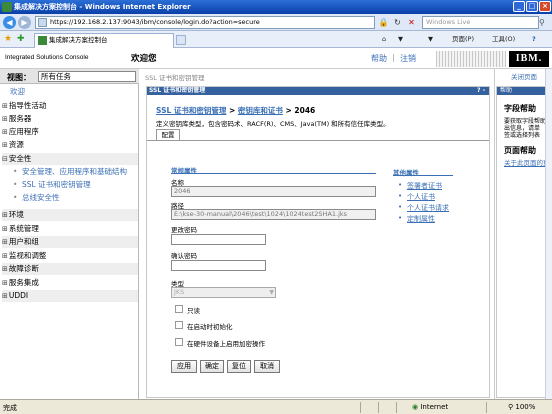  What do you see at coordinates (397, 22) in the screenshot?
I see `refresh-icon: ↻` at bounding box center [397, 22].